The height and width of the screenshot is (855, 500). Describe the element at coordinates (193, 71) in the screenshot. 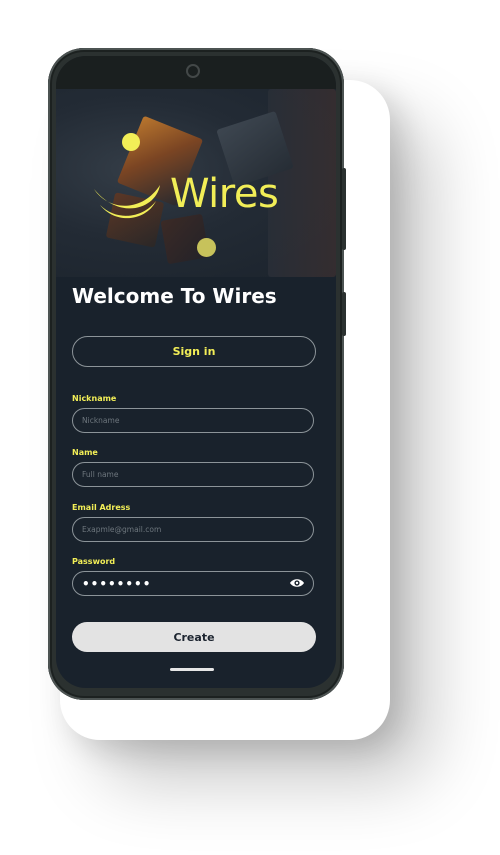

I see `front-camera` at that location.